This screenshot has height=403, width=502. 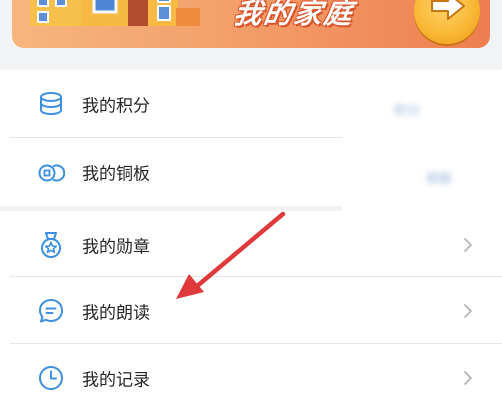 What do you see at coordinates (116, 313) in the screenshot?
I see `list-item-label: 我的朗读` at bounding box center [116, 313].